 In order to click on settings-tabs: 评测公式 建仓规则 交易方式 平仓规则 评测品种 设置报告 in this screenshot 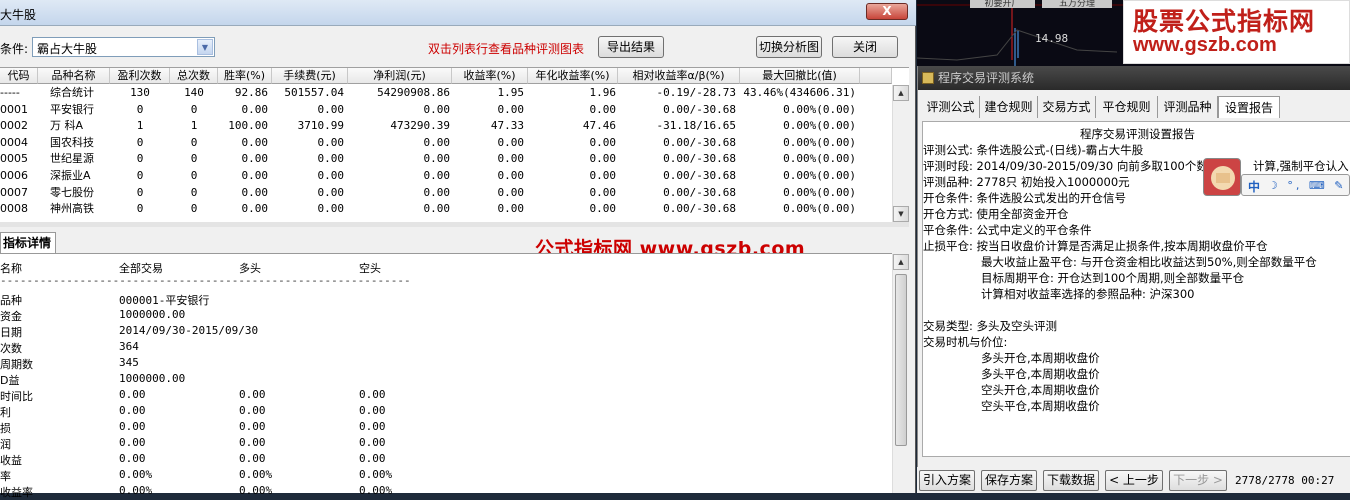, I will do `click(1134, 107)`.